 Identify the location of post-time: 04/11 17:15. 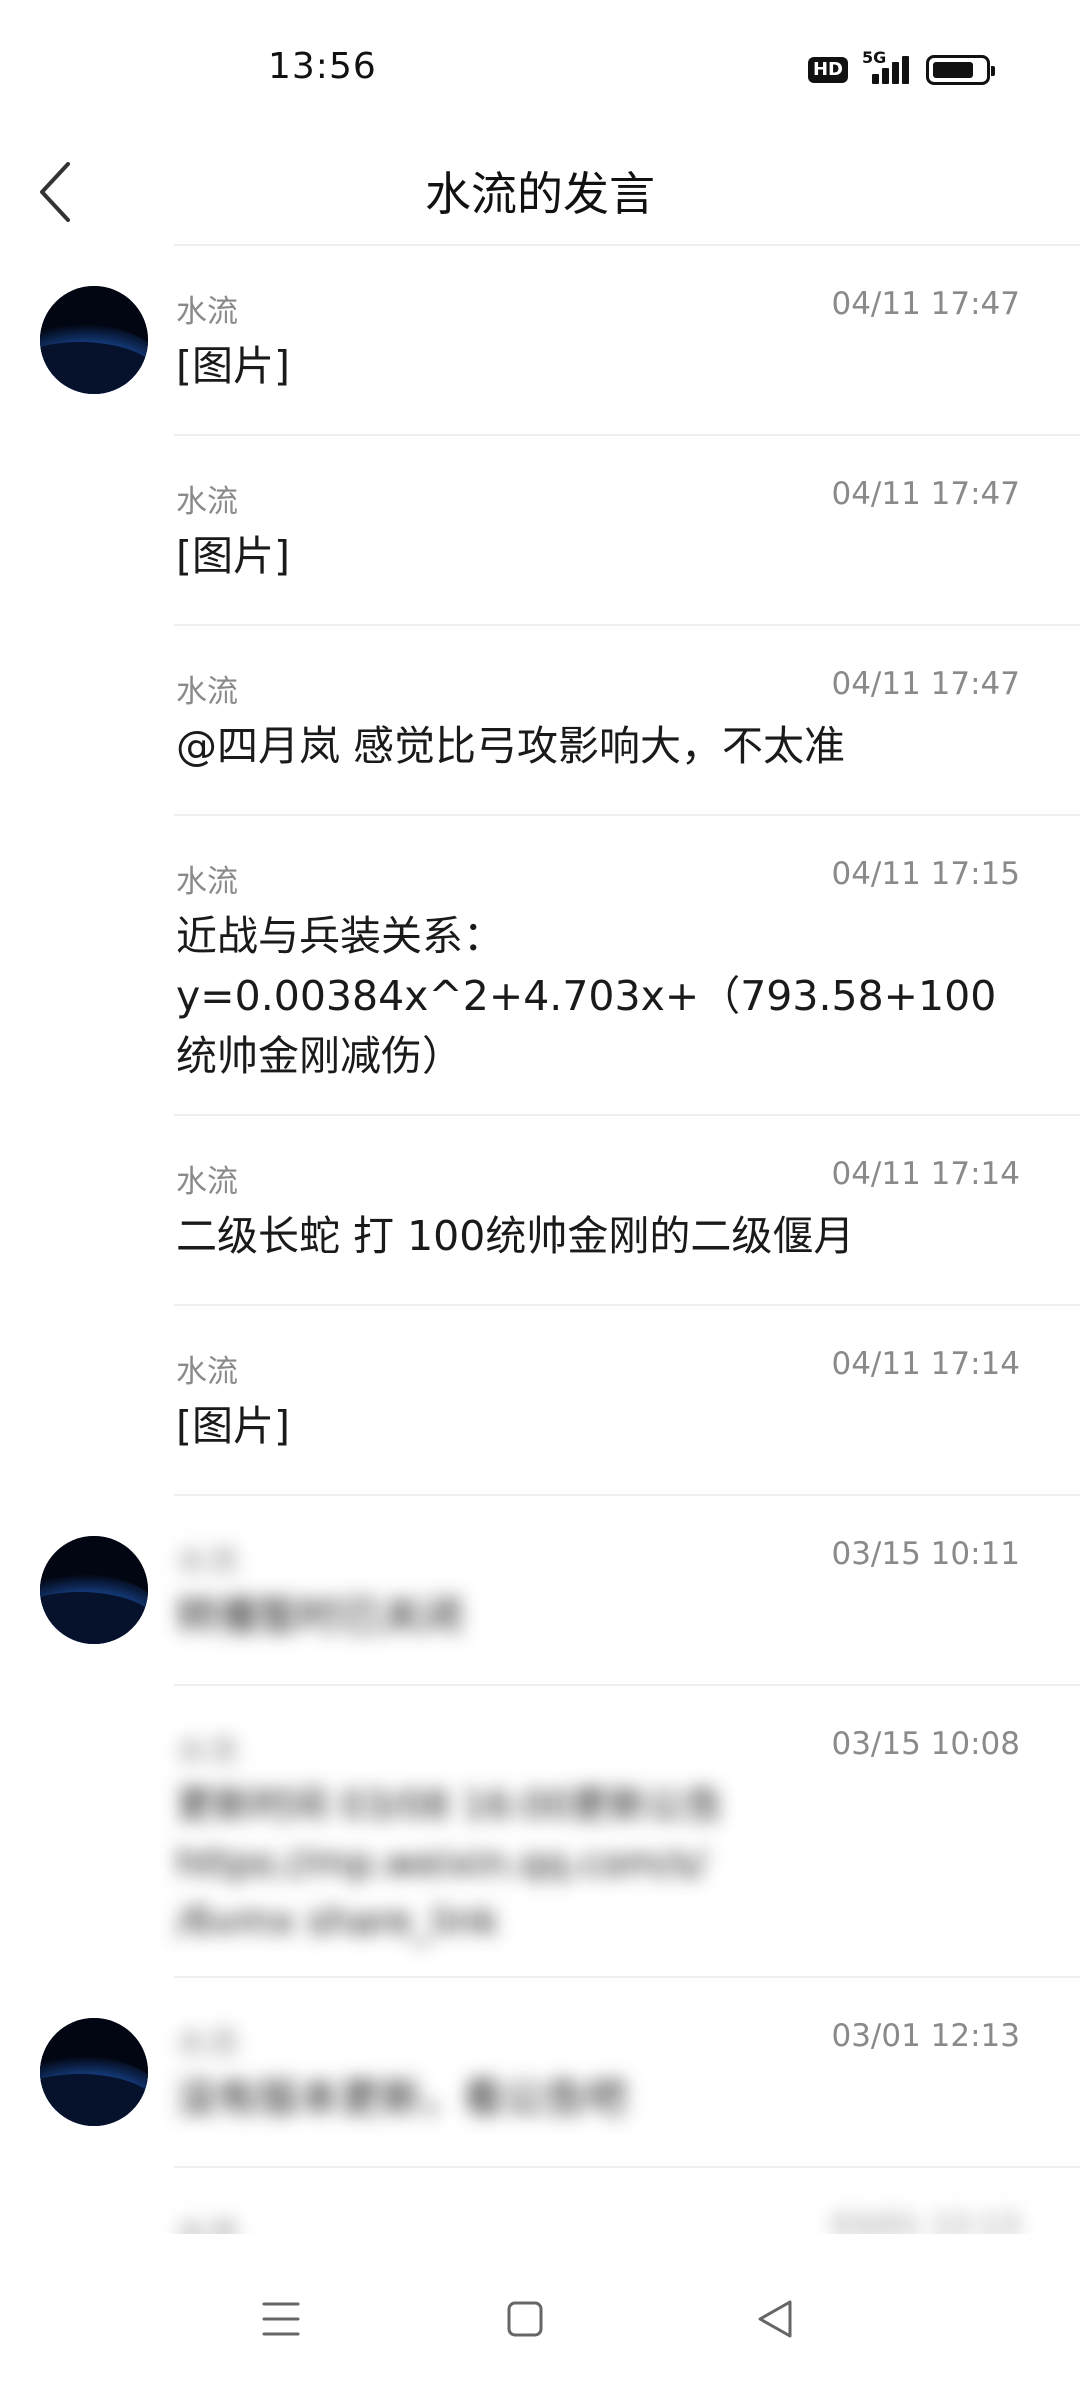
(925, 874).